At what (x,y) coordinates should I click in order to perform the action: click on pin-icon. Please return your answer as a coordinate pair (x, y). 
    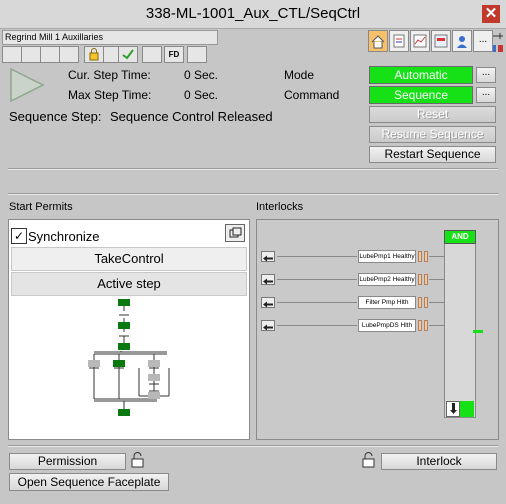
    Looking at the image, I should click on (498, 35).